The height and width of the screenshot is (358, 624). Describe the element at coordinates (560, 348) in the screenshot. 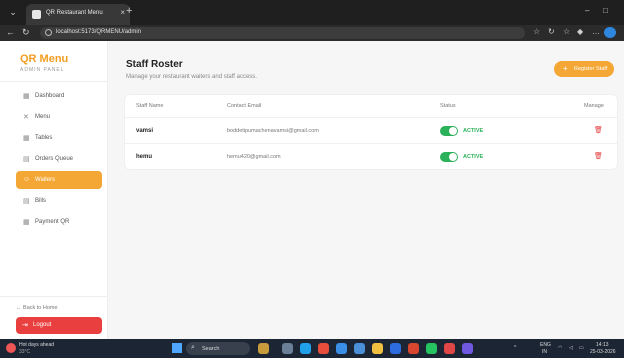

I see `wifi-icon: ◠` at that location.